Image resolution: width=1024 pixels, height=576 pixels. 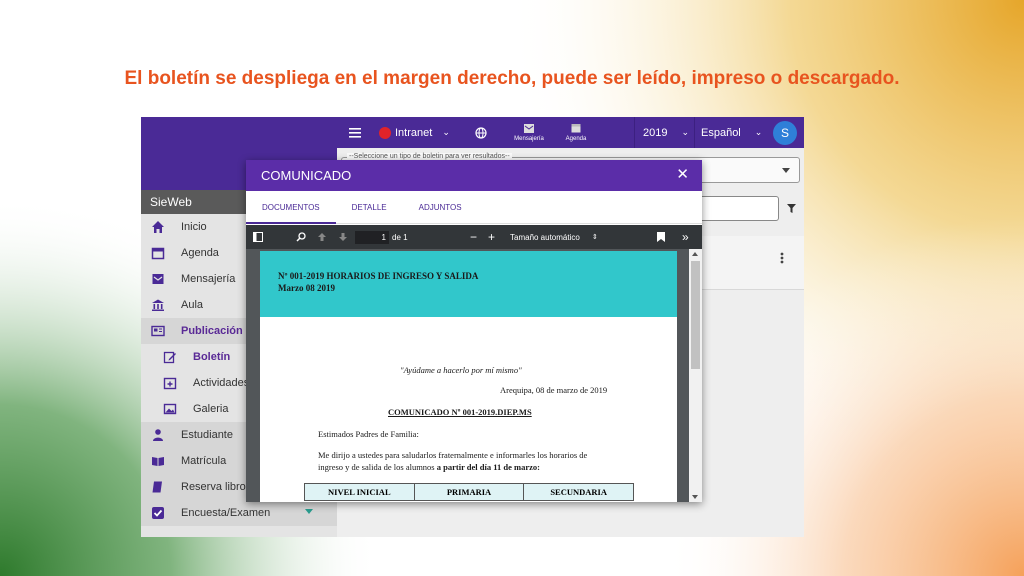 I want to click on tab-documentos: DOCUMENTOS, so click(x=291, y=207).